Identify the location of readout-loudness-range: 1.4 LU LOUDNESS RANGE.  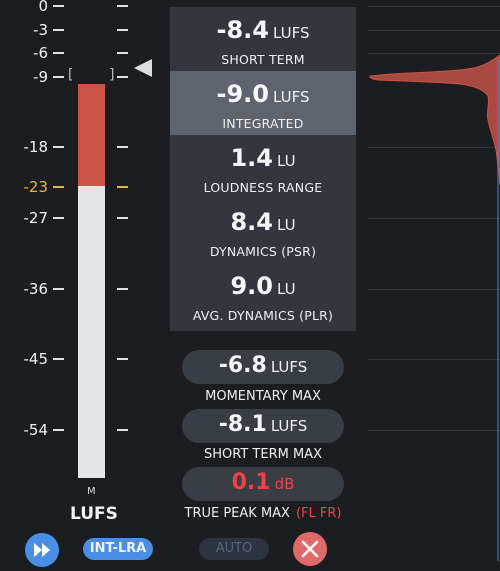
(263, 167).